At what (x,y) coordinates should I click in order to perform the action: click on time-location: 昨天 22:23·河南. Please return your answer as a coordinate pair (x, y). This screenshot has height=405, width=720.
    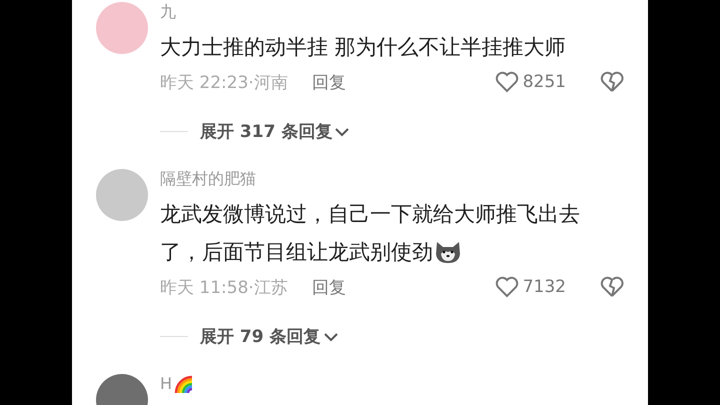
    Looking at the image, I should click on (224, 83).